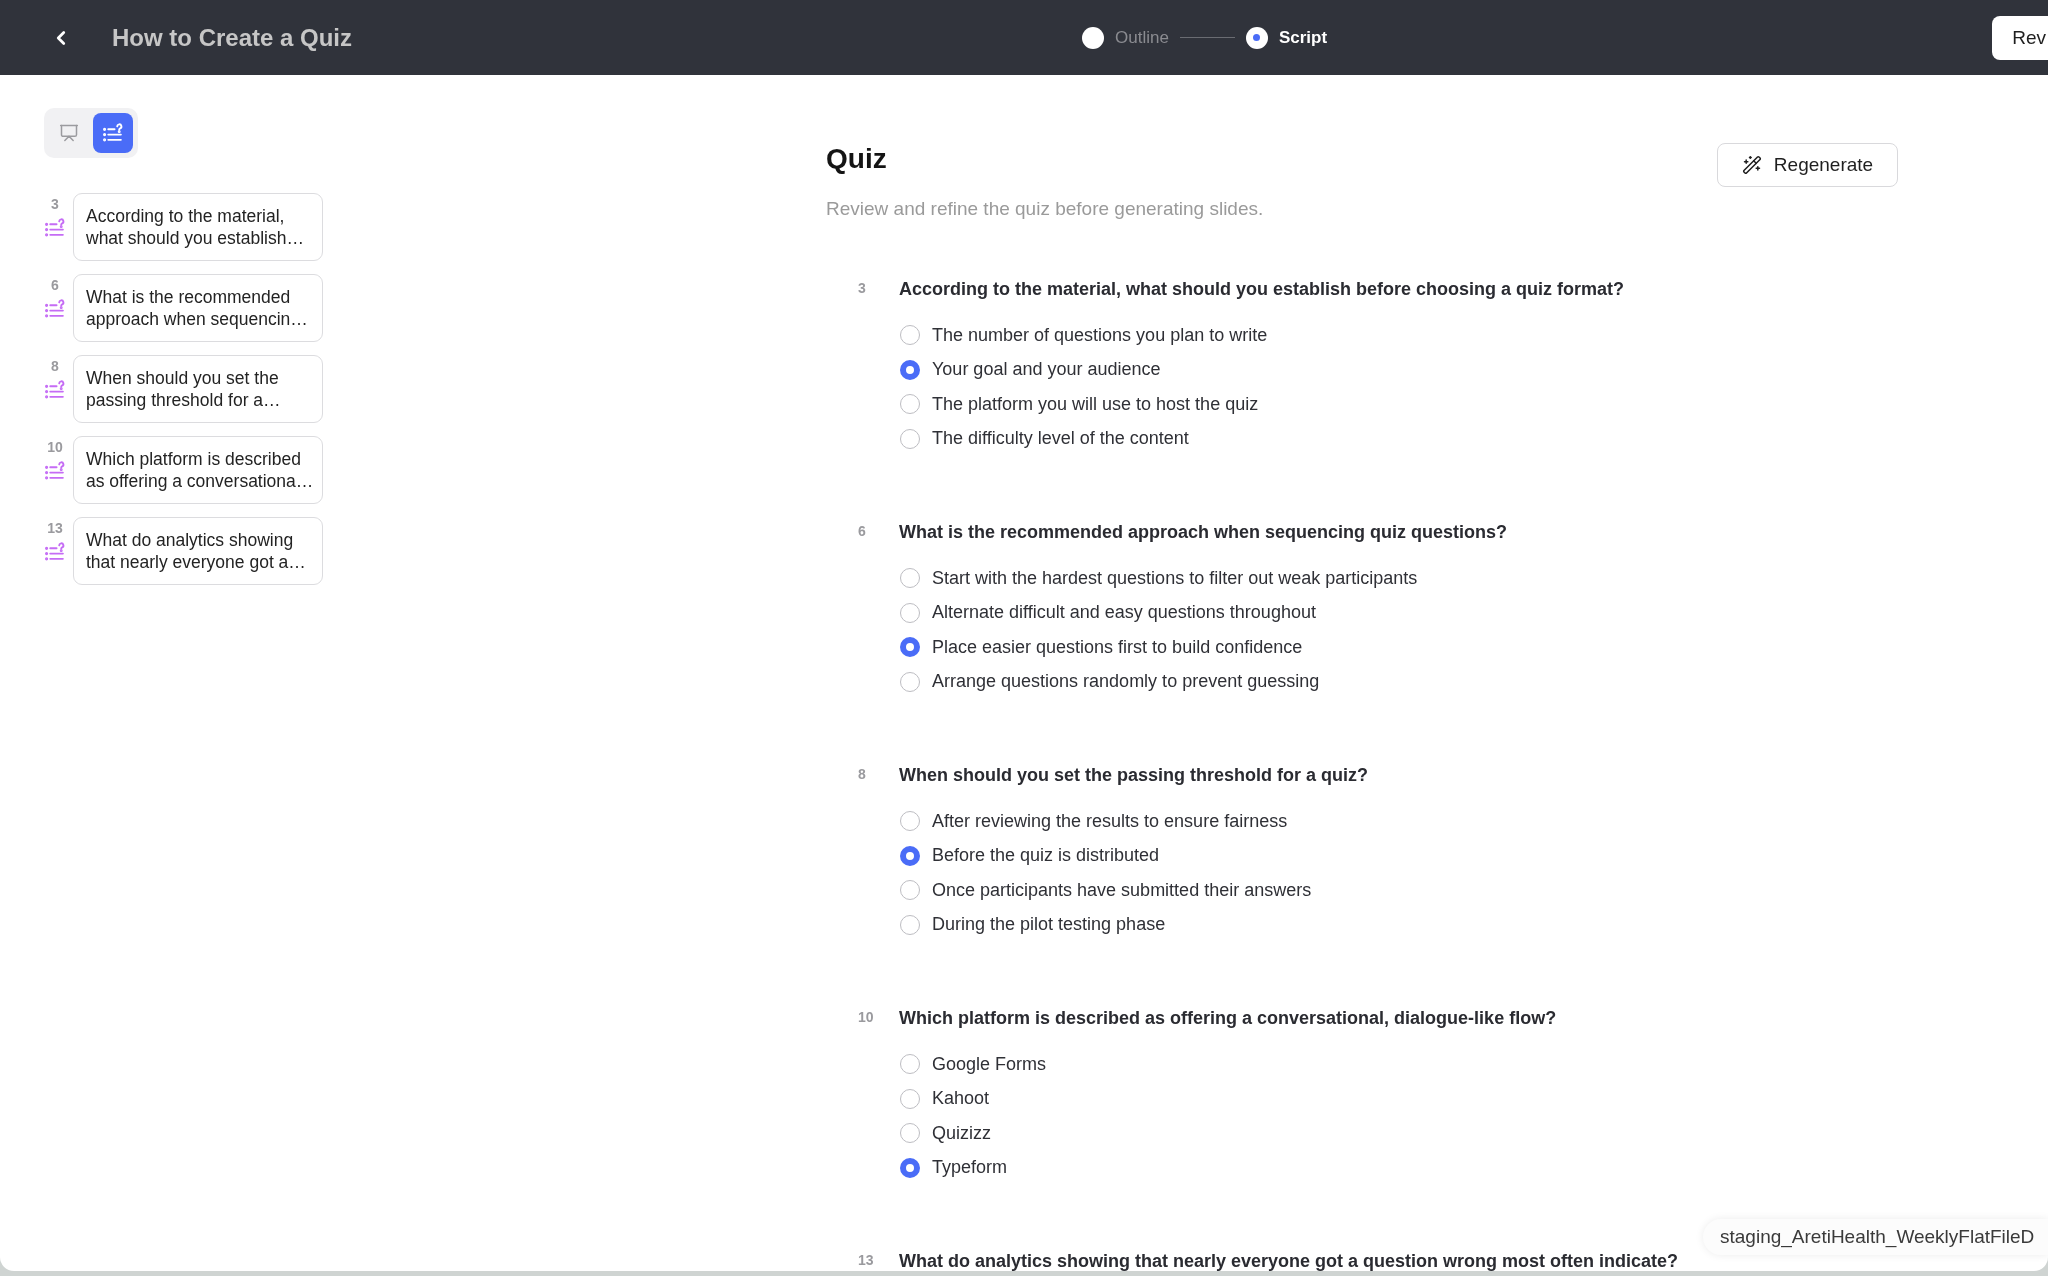 The image size is (2048, 1276). Describe the element at coordinates (1117, 647) in the screenshot. I see `option-text: Place easier questions first to build confidence` at that location.